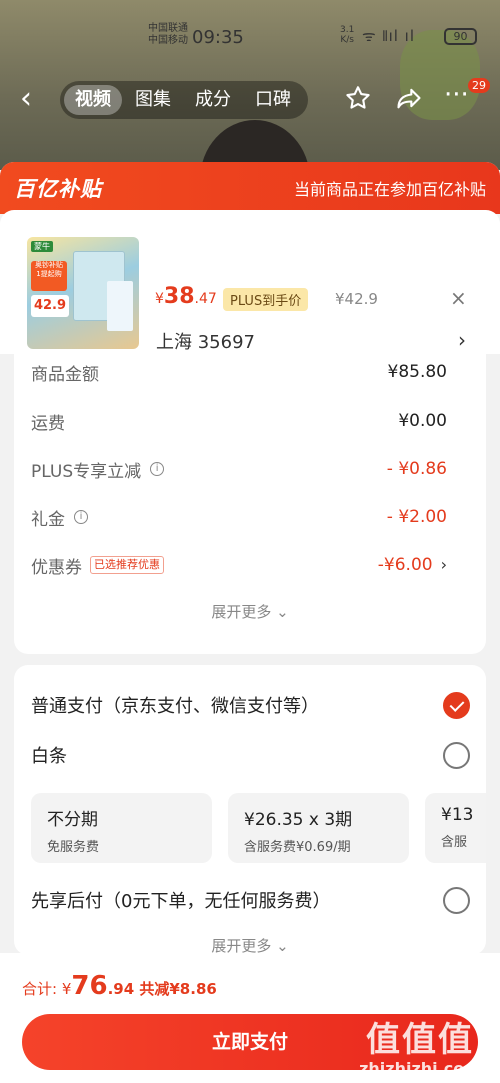 The image size is (500, 1083). Describe the element at coordinates (73, 847) in the screenshot. I see `plan-subtitle: 免服务费` at that location.